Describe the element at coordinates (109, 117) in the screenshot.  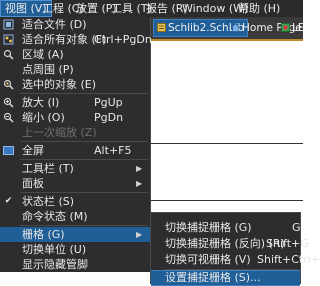
I see `menu-item-shortcut: PgDn` at that location.